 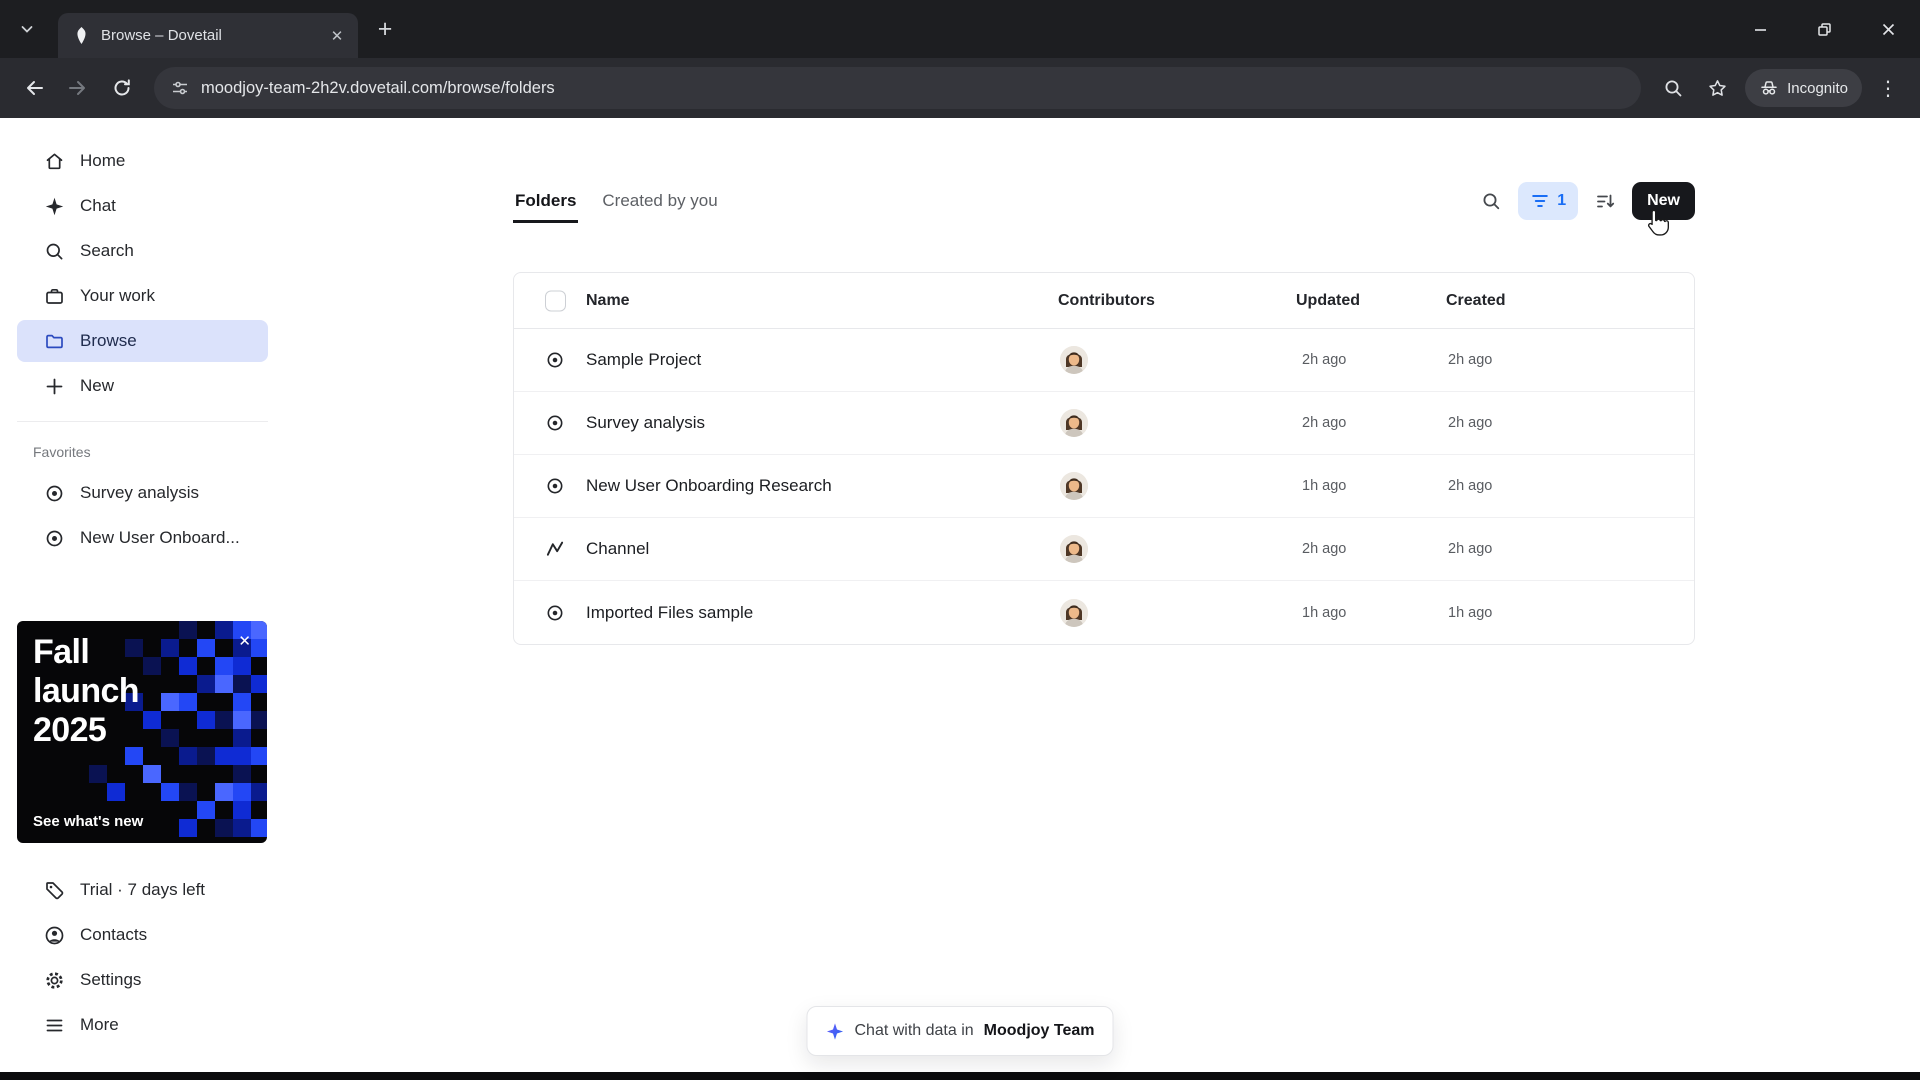 What do you see at coordinates (97, 385) in the screenshot?
I see `sidebar-item-label: New` at bounding box center [97, 385].